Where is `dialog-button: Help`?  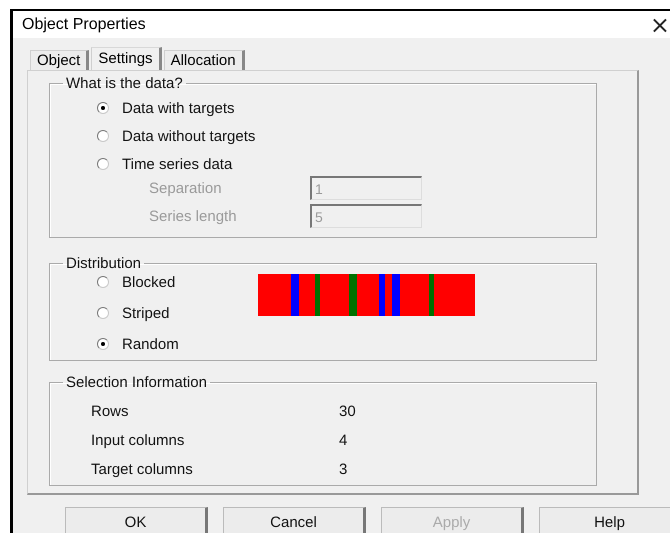 dialog-button: Help is located at coordinates (604, 520).